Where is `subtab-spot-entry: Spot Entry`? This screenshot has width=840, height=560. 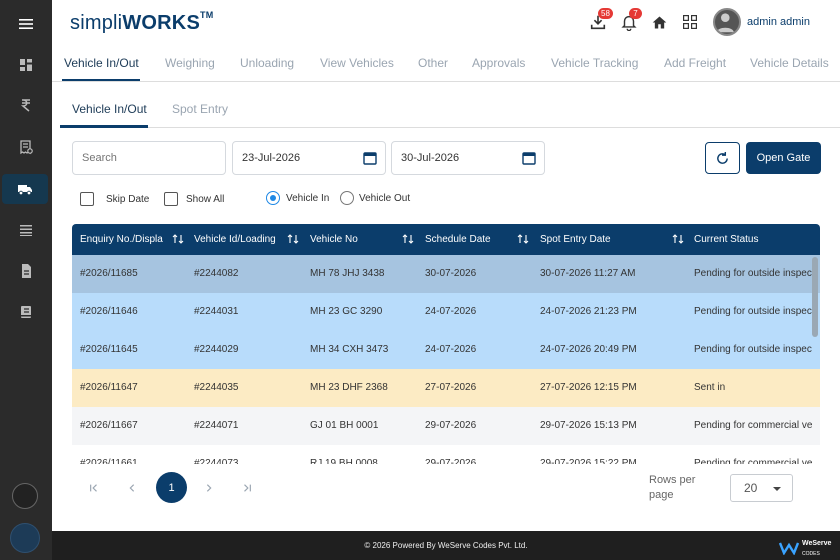 subtab-spot-entry: Spot Entry is located at coordinates (200, 109).